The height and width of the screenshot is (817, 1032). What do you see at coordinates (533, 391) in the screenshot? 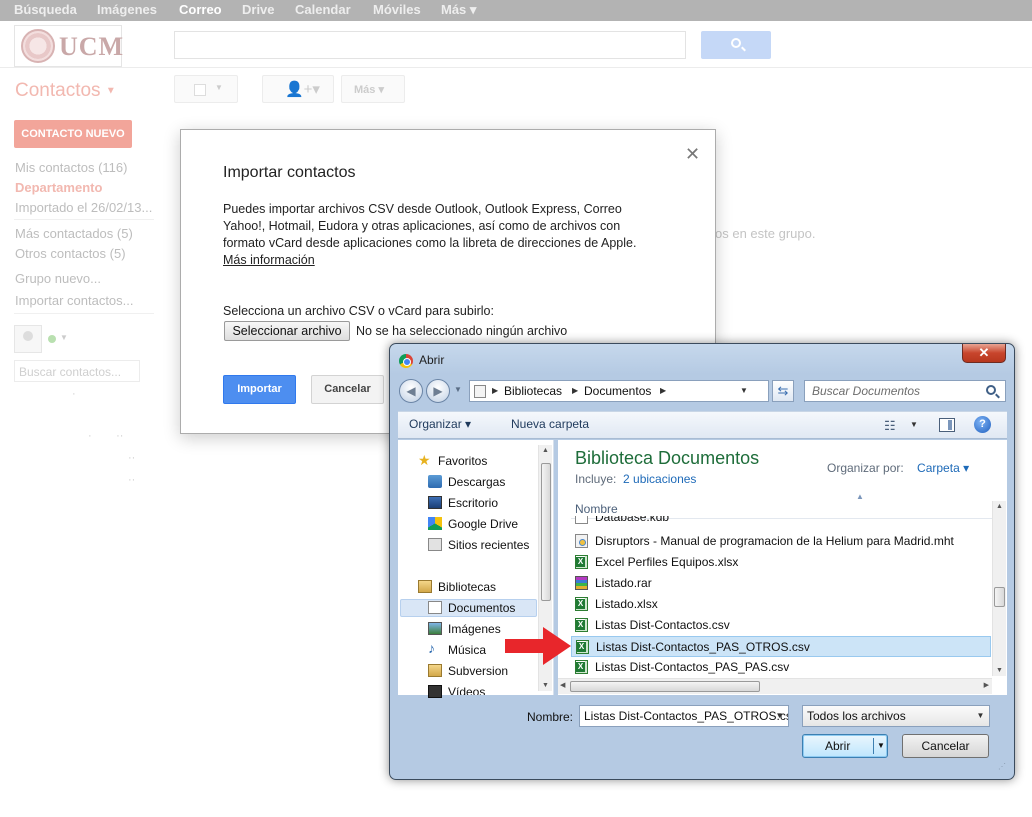
I see `breadcrumb-bibliotecas: Bibliotecas` at bounding box center [533, 391].